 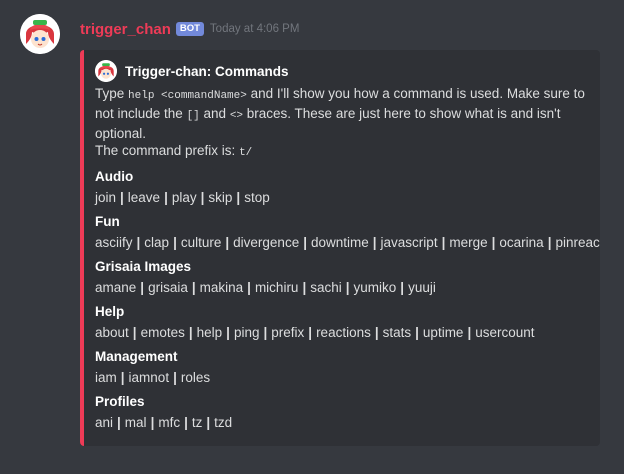 What do you see at coordinates (104, 422) in the screenshot?
I see `command-ani: ani` at bounding box center [104, 422].